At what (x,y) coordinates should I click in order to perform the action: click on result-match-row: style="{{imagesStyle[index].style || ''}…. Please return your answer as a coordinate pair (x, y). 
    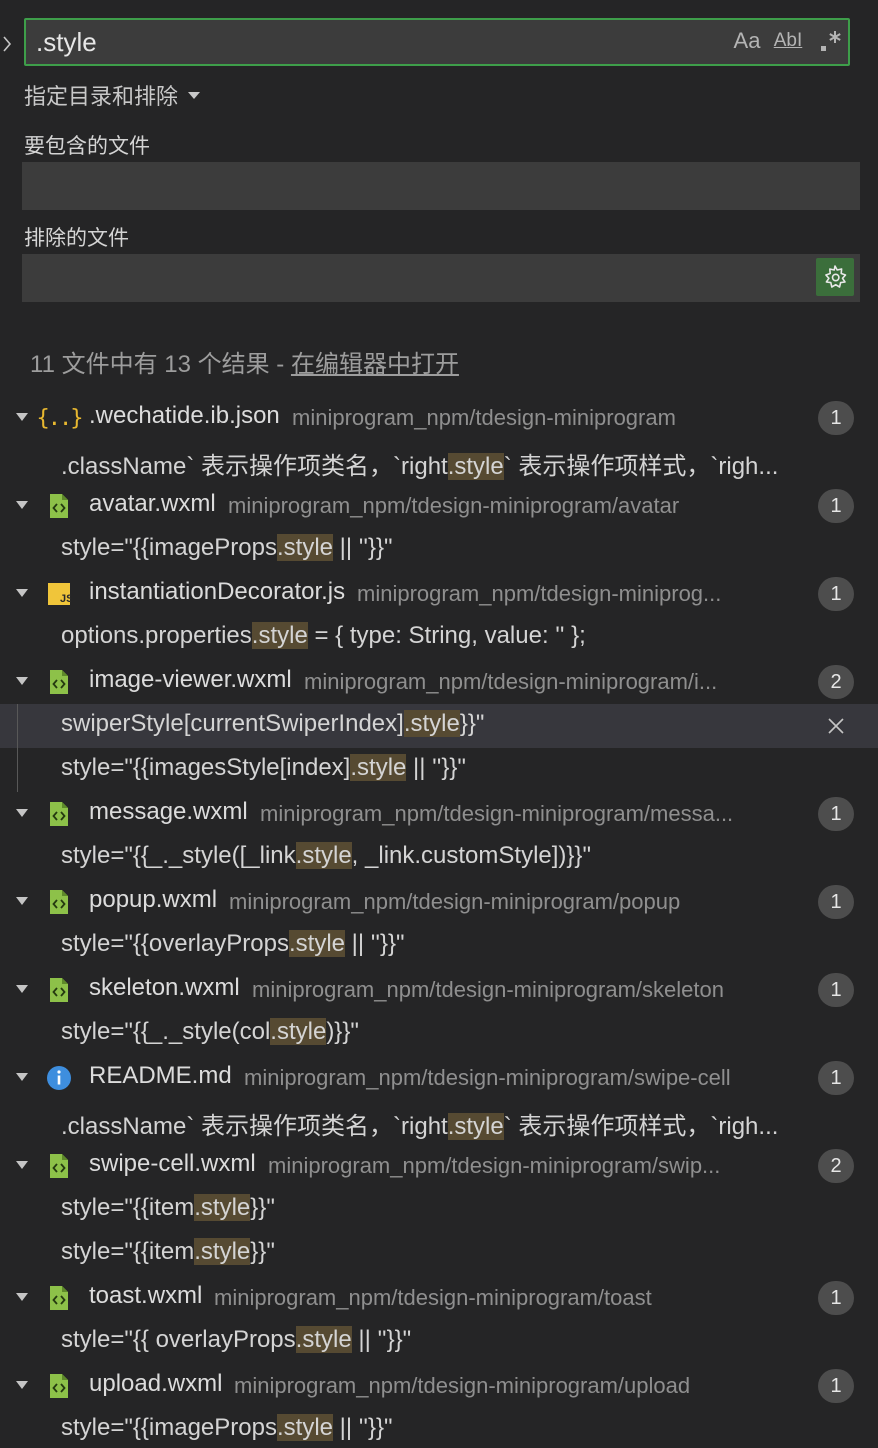
    Looking at the image, I should click on (439, 770).